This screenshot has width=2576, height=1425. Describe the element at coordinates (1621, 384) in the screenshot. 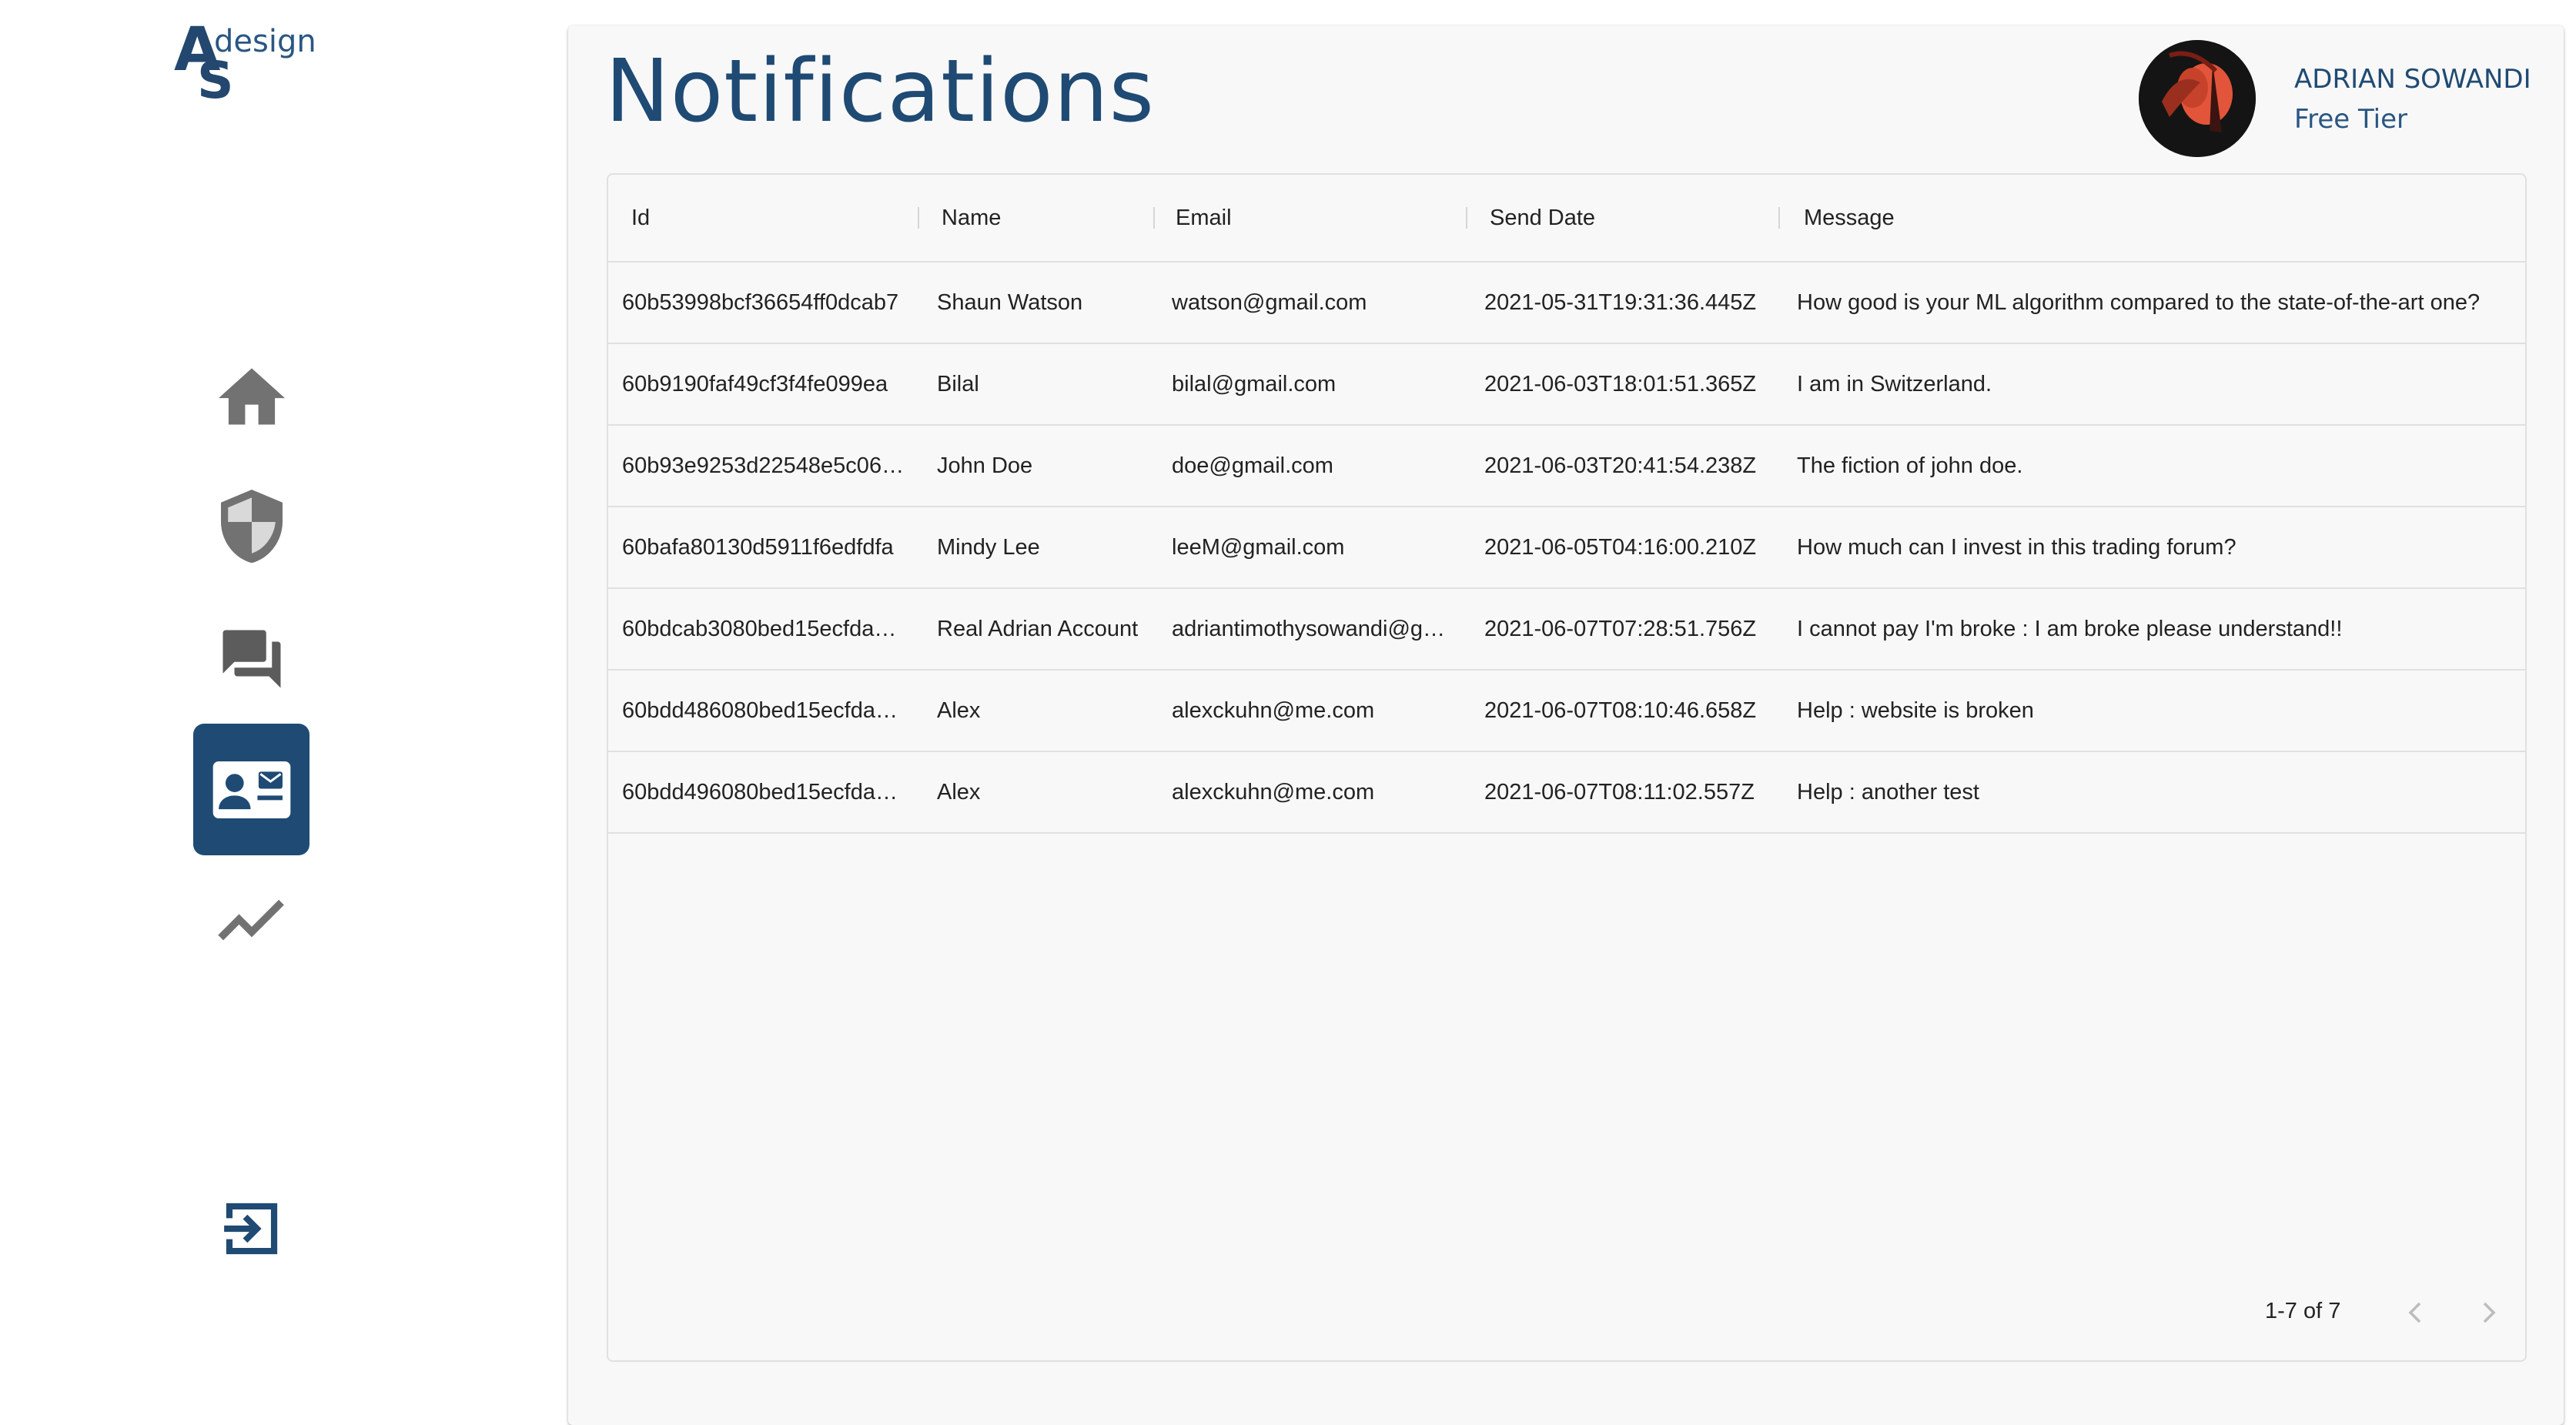

I see `cell-send-date: 2021-06-03T18:01:51.365Z` at that location.